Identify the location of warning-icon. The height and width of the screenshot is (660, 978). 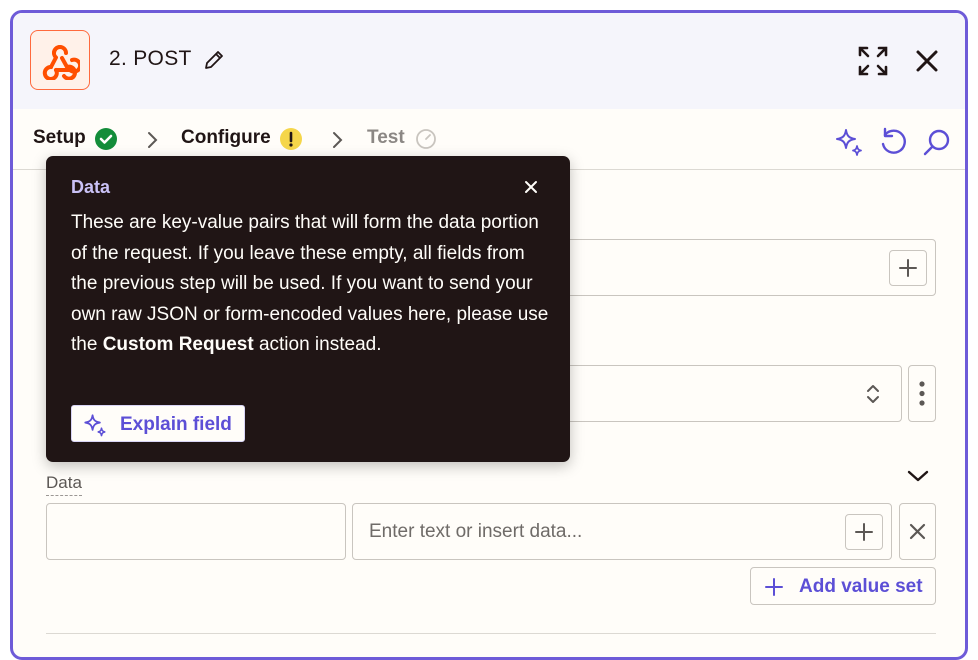
(291, 139).